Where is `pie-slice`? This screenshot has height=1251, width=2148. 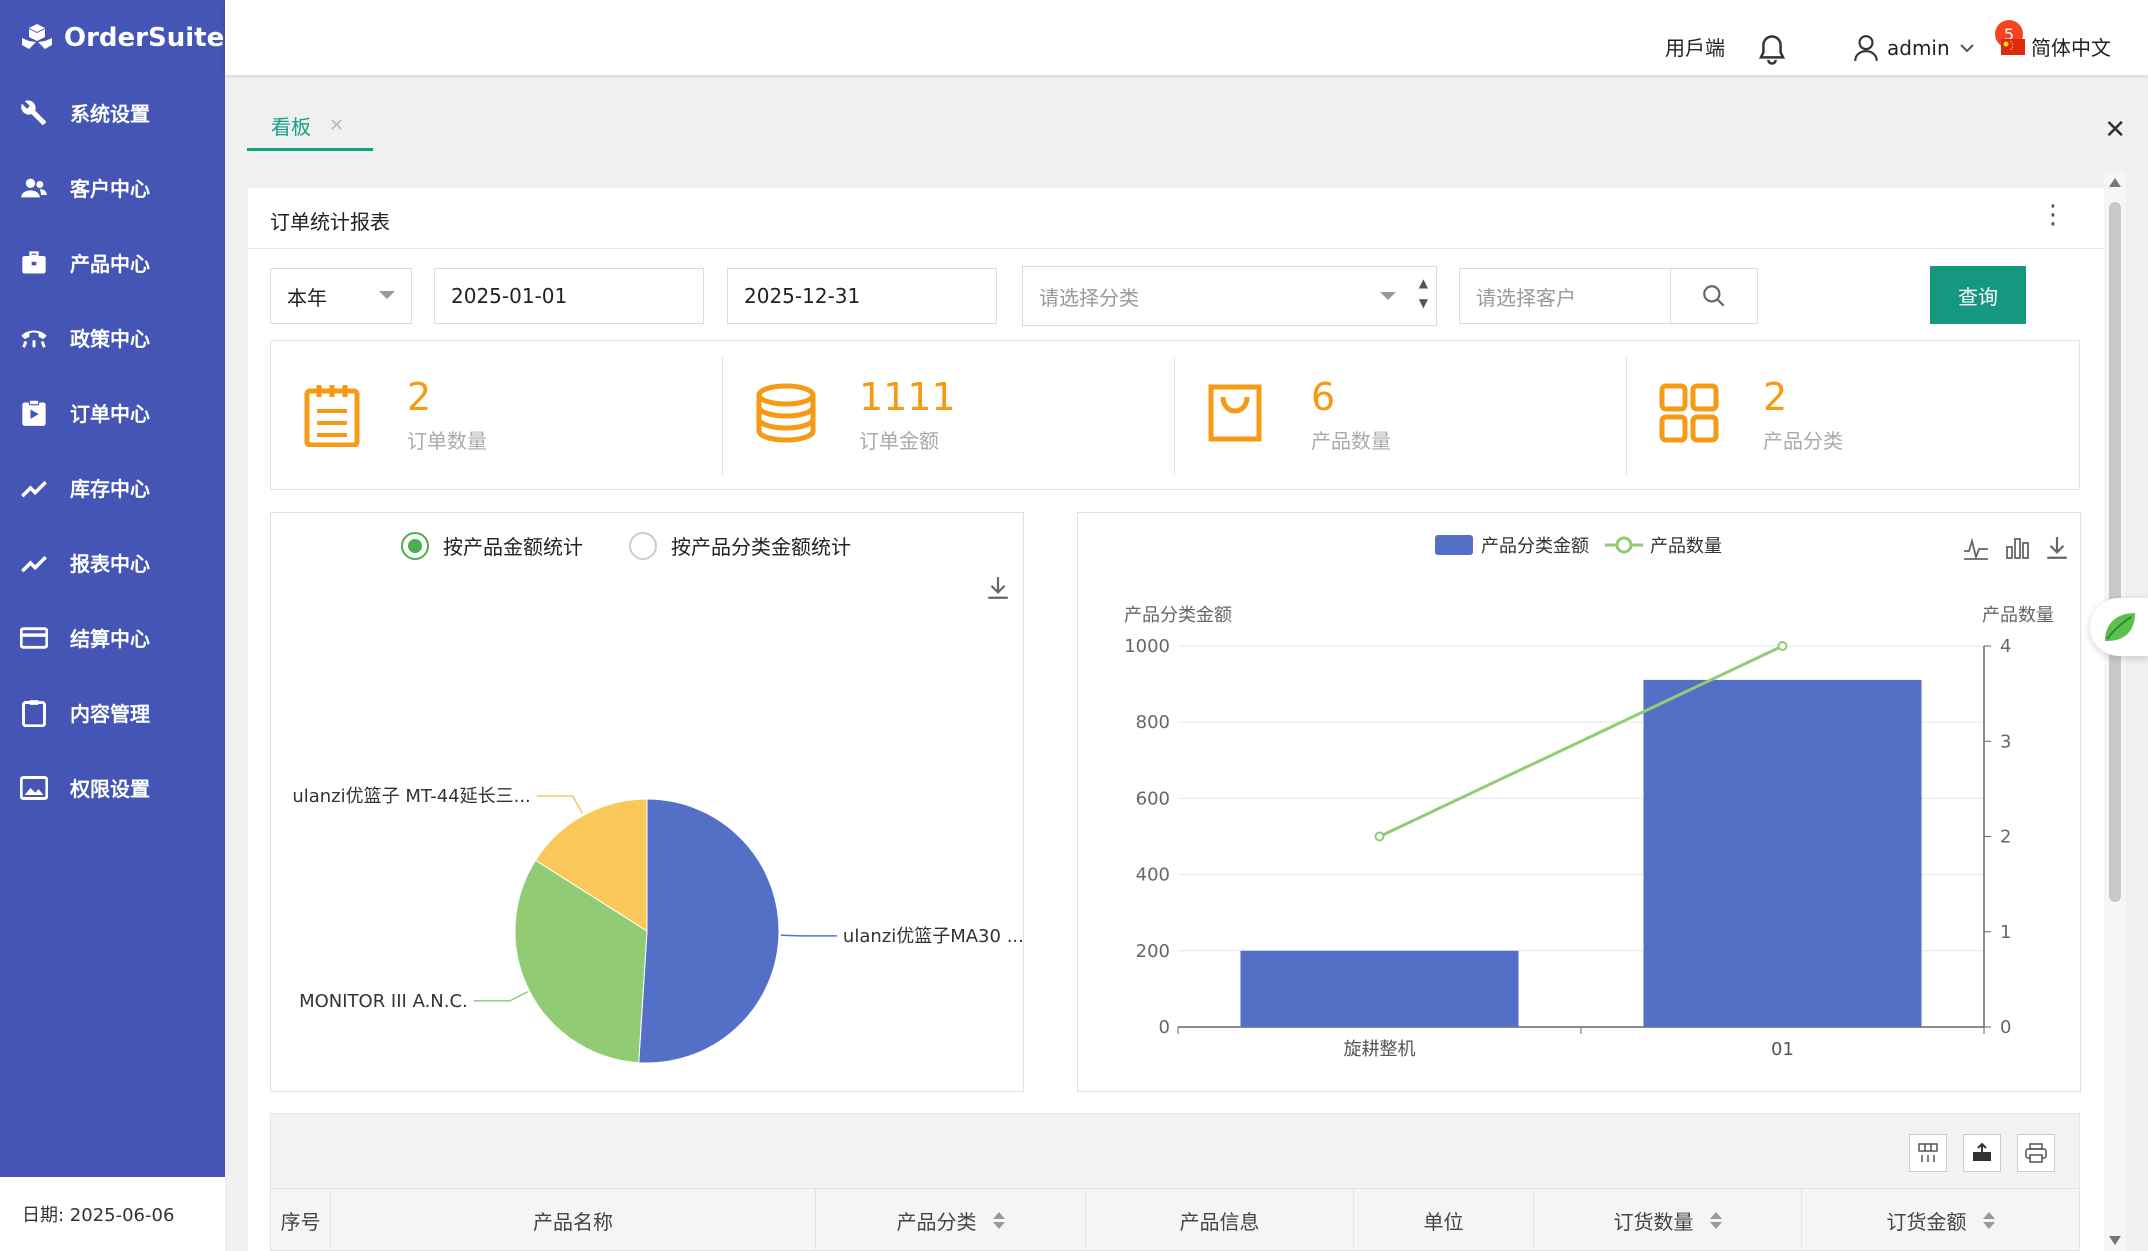
pie-slice is located at coordinates (709, 931).